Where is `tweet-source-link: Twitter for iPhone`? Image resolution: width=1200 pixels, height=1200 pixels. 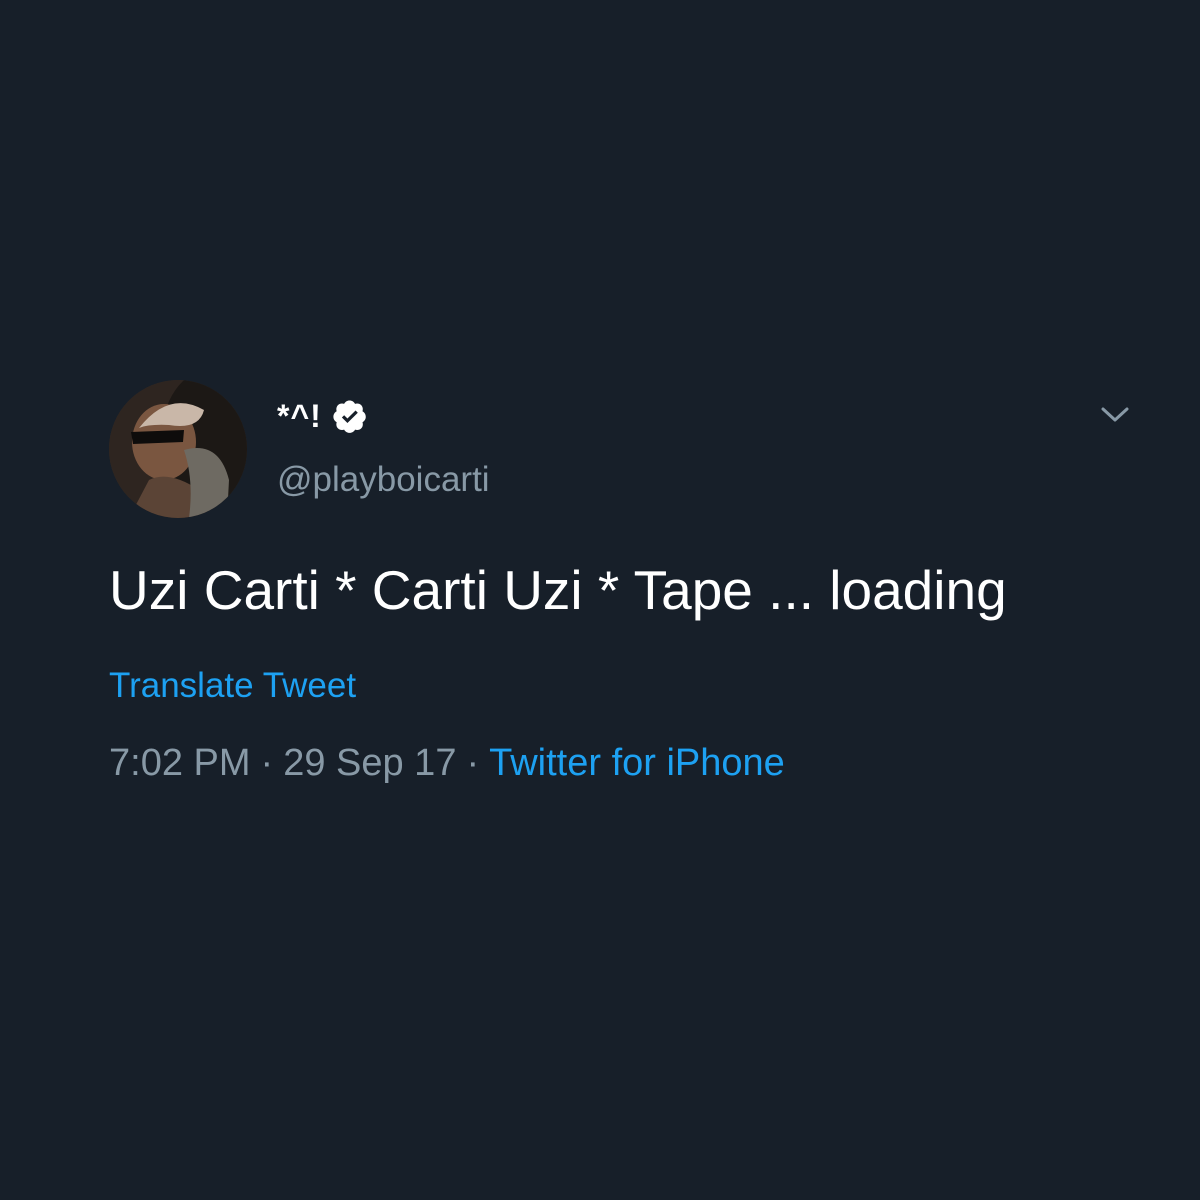 tweet-source-link: Twitter for iPhone is located at coordinates (637, 763).